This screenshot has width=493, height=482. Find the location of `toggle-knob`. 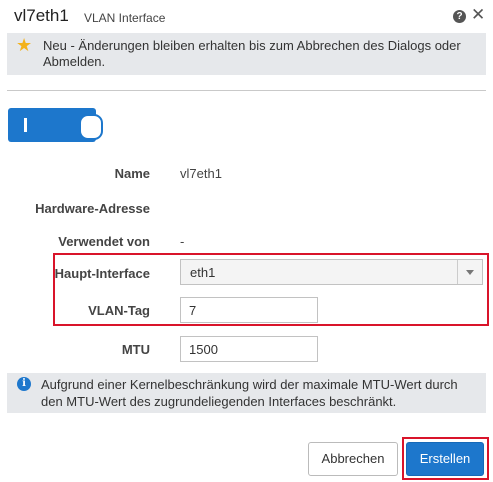

toggle-knob is located at coordinates (91, 127).